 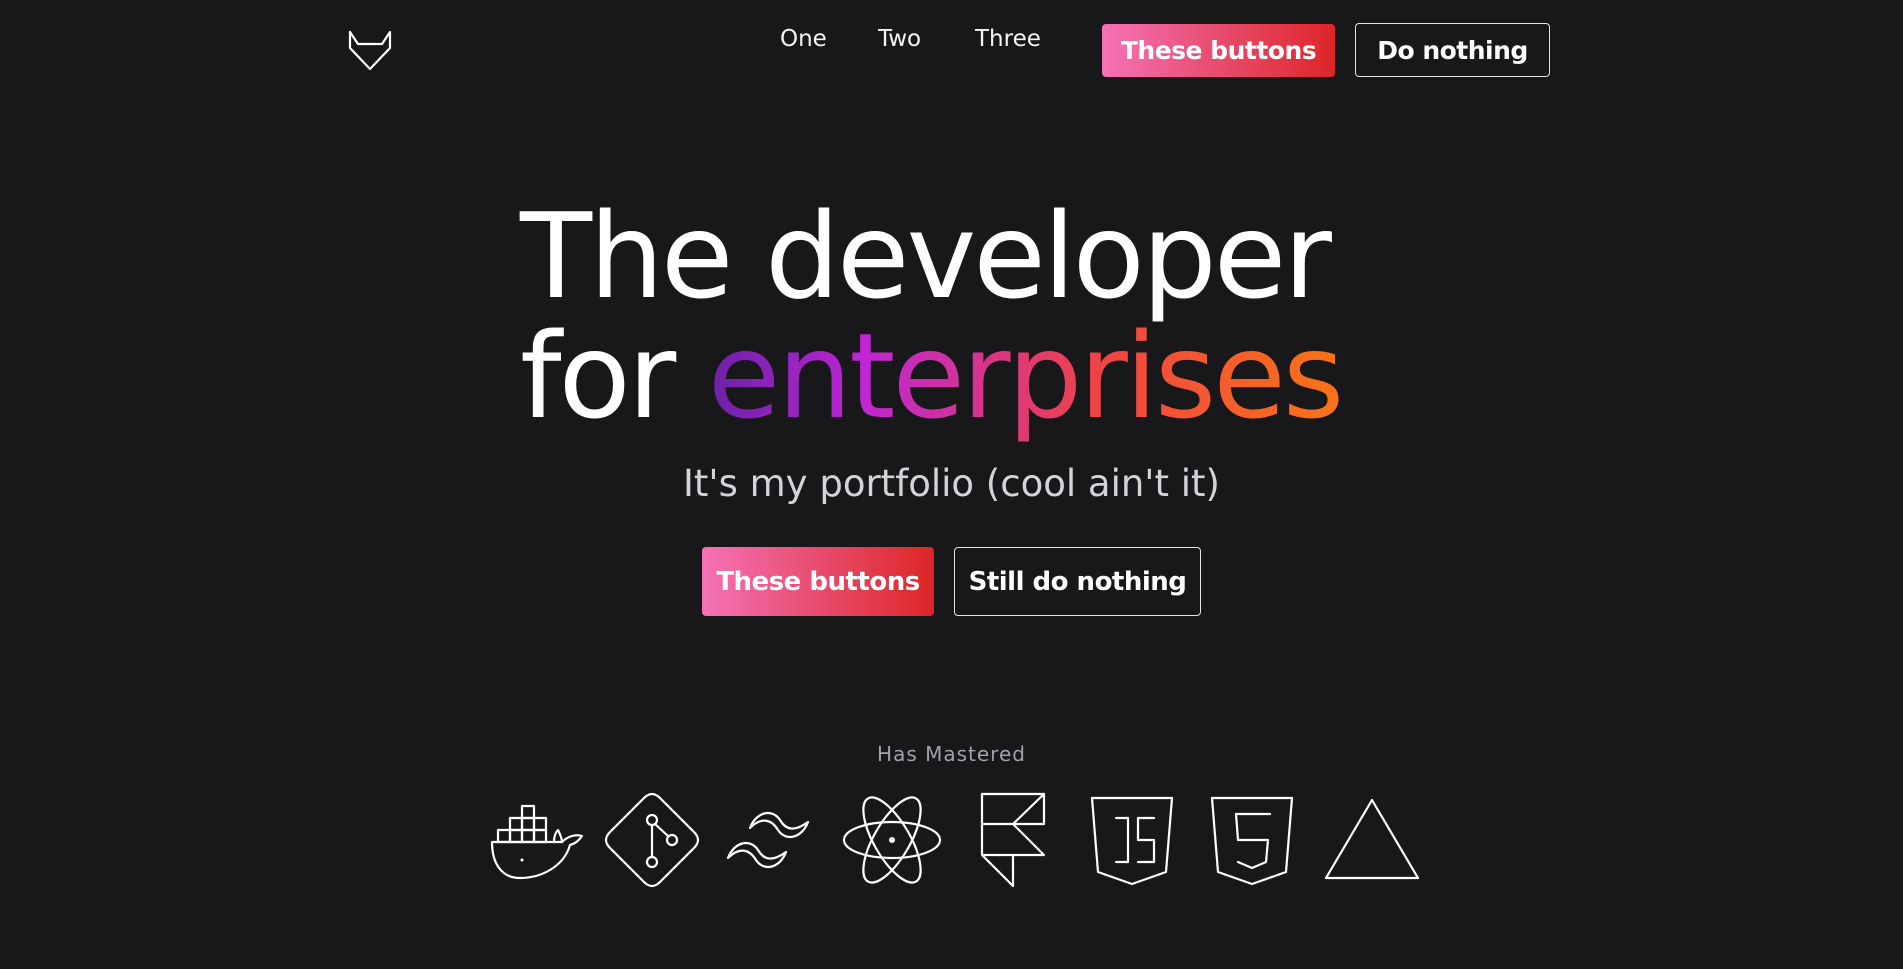 I want to click on nav-primary-button: These buttons, so click(x=1218, y=50).